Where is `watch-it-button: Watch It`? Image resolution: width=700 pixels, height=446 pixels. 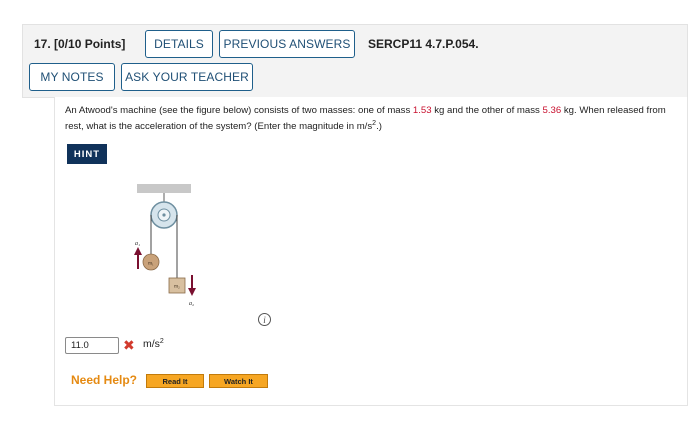 watch-it-button: Watch It is located at coordinates (238, 381).